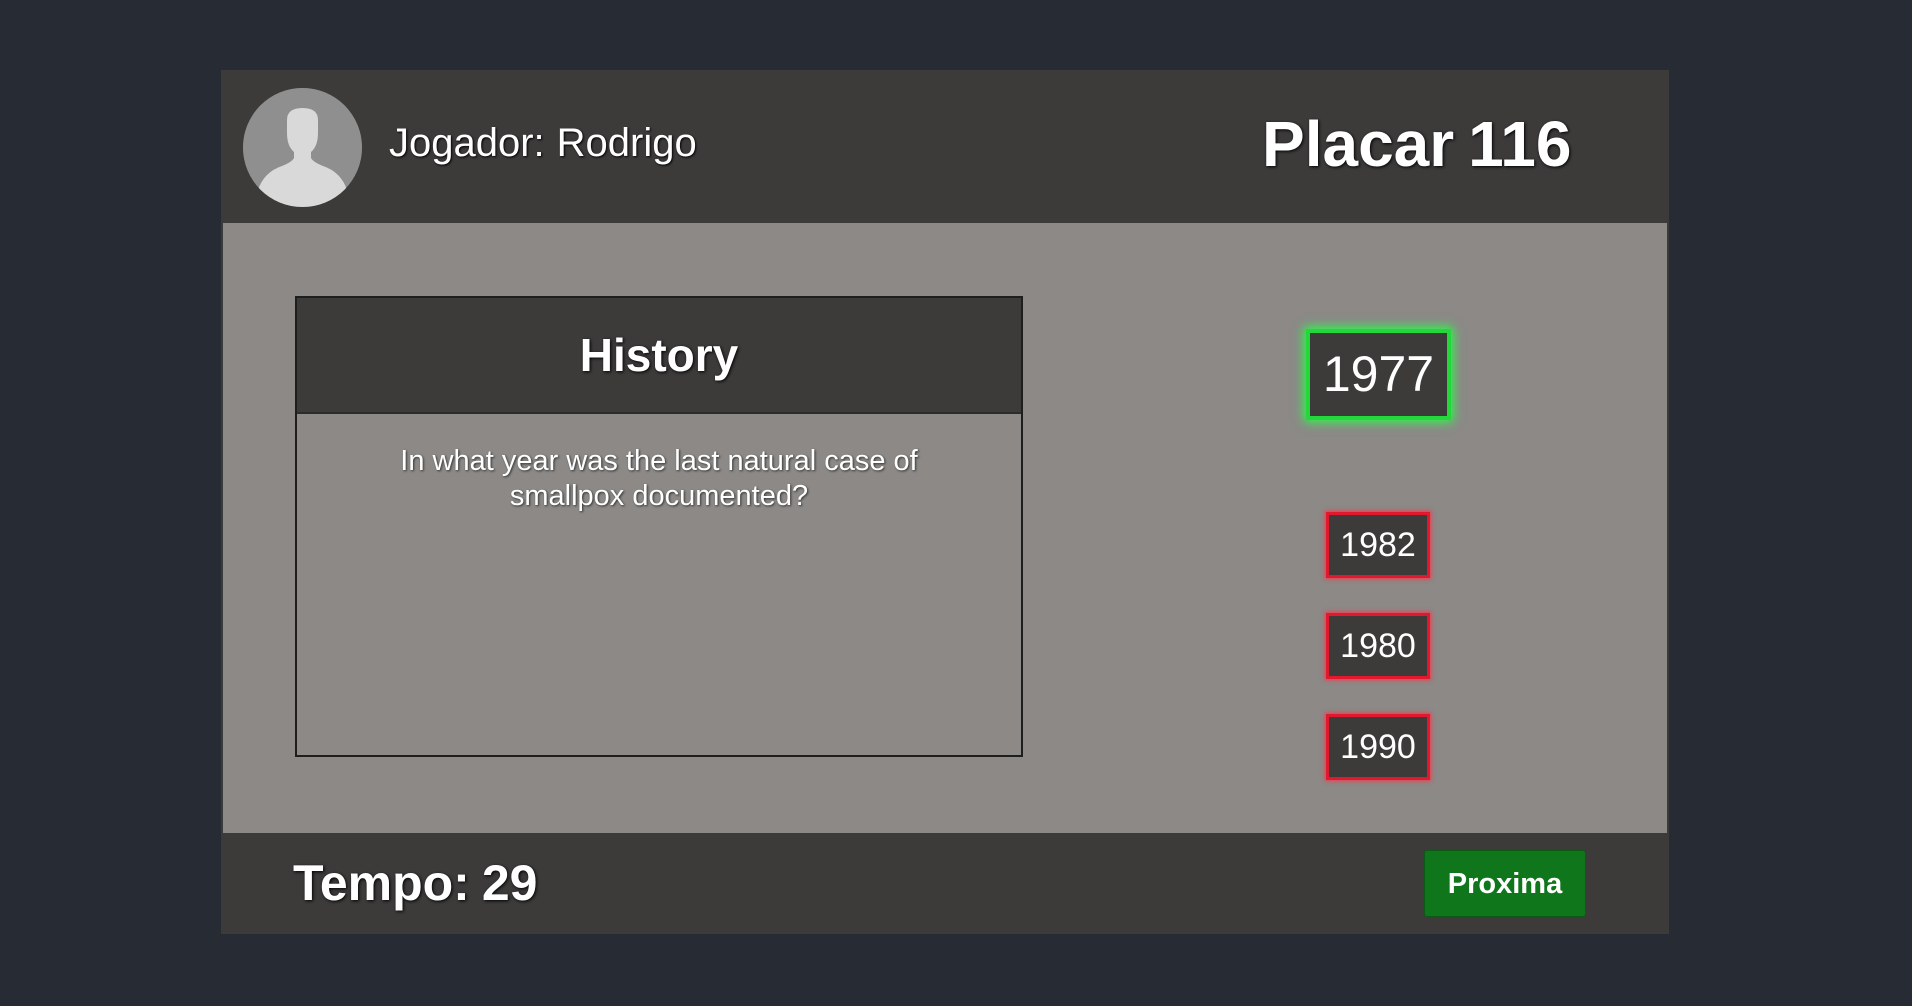  What do you see at coordinates (1378, 646) in the screenshot?
I see `answer-option-3: 1980` at bounding box center [1378, 646].